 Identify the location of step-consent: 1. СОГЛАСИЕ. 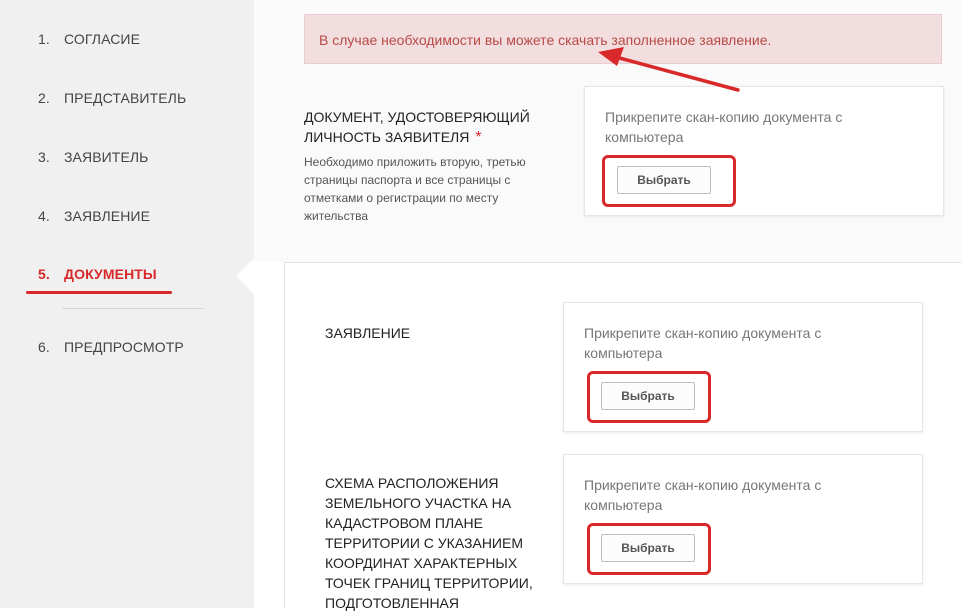
(89, 39).